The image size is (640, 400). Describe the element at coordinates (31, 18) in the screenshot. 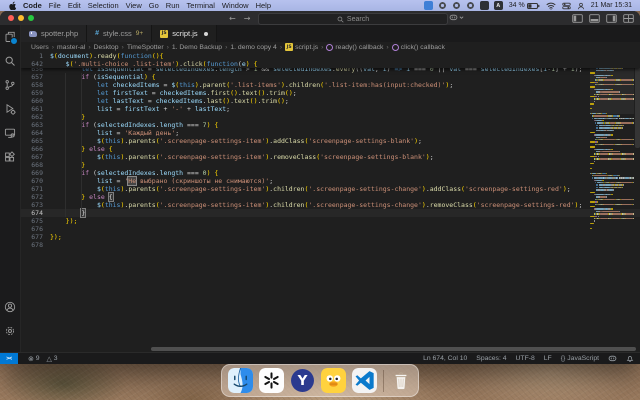

I see `zoom-window-button` at that location.